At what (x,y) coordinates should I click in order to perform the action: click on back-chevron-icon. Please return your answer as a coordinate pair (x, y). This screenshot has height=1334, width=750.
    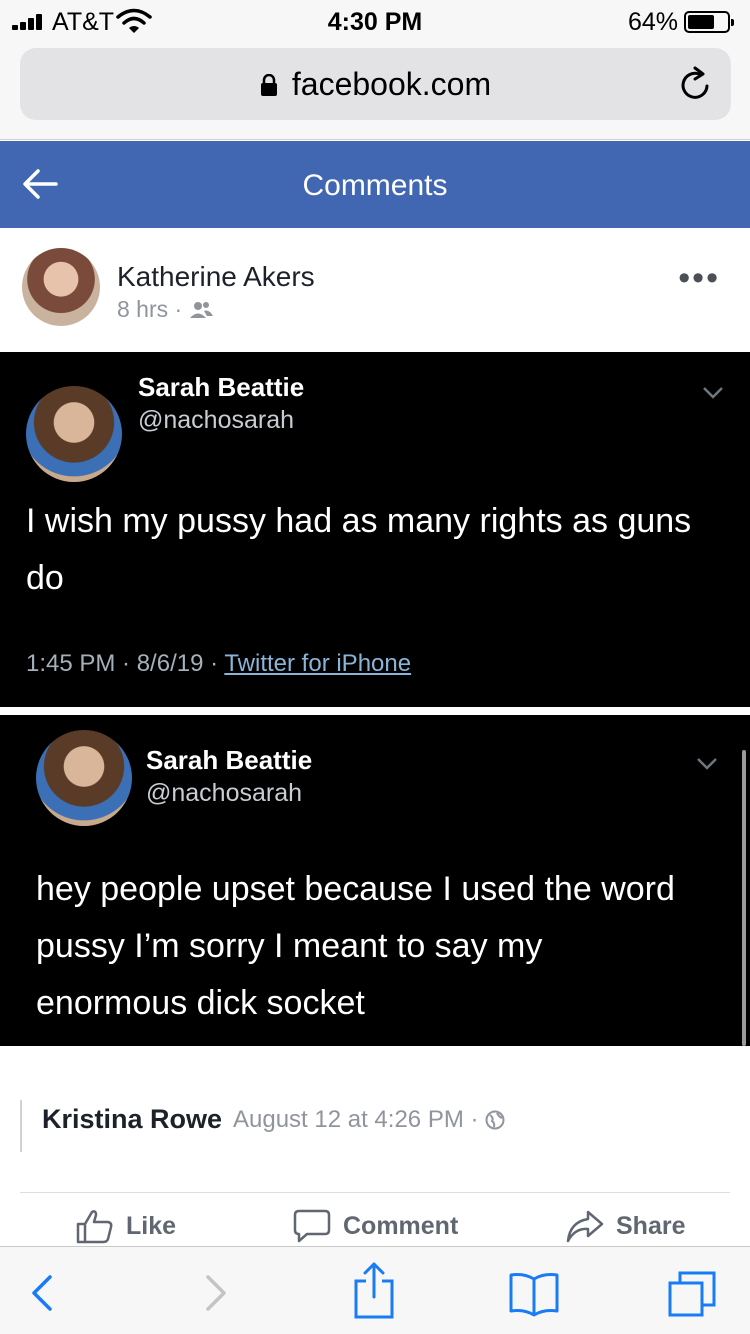
    Looking at the image, I should click on (46, 1293).